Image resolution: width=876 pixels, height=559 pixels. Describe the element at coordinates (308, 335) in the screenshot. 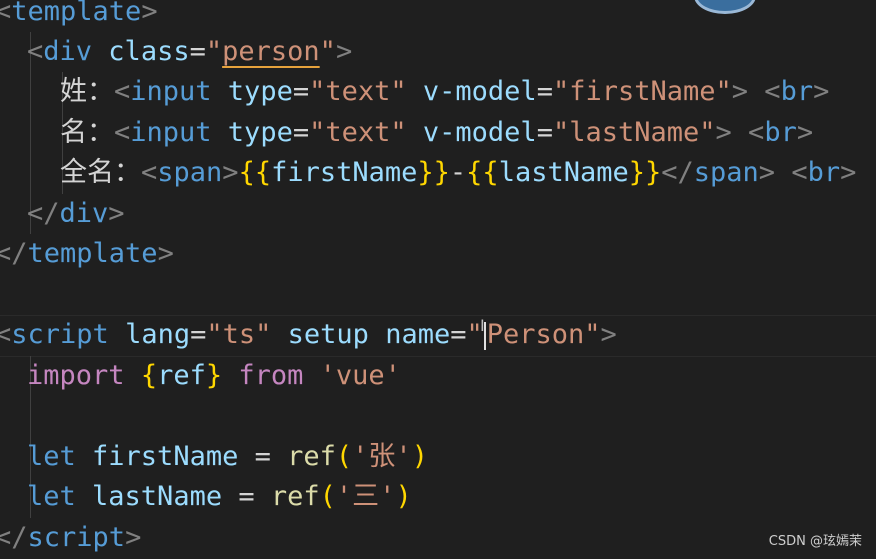

I see `code-line: <script lang="ts" setup name=" Person">` at that location.